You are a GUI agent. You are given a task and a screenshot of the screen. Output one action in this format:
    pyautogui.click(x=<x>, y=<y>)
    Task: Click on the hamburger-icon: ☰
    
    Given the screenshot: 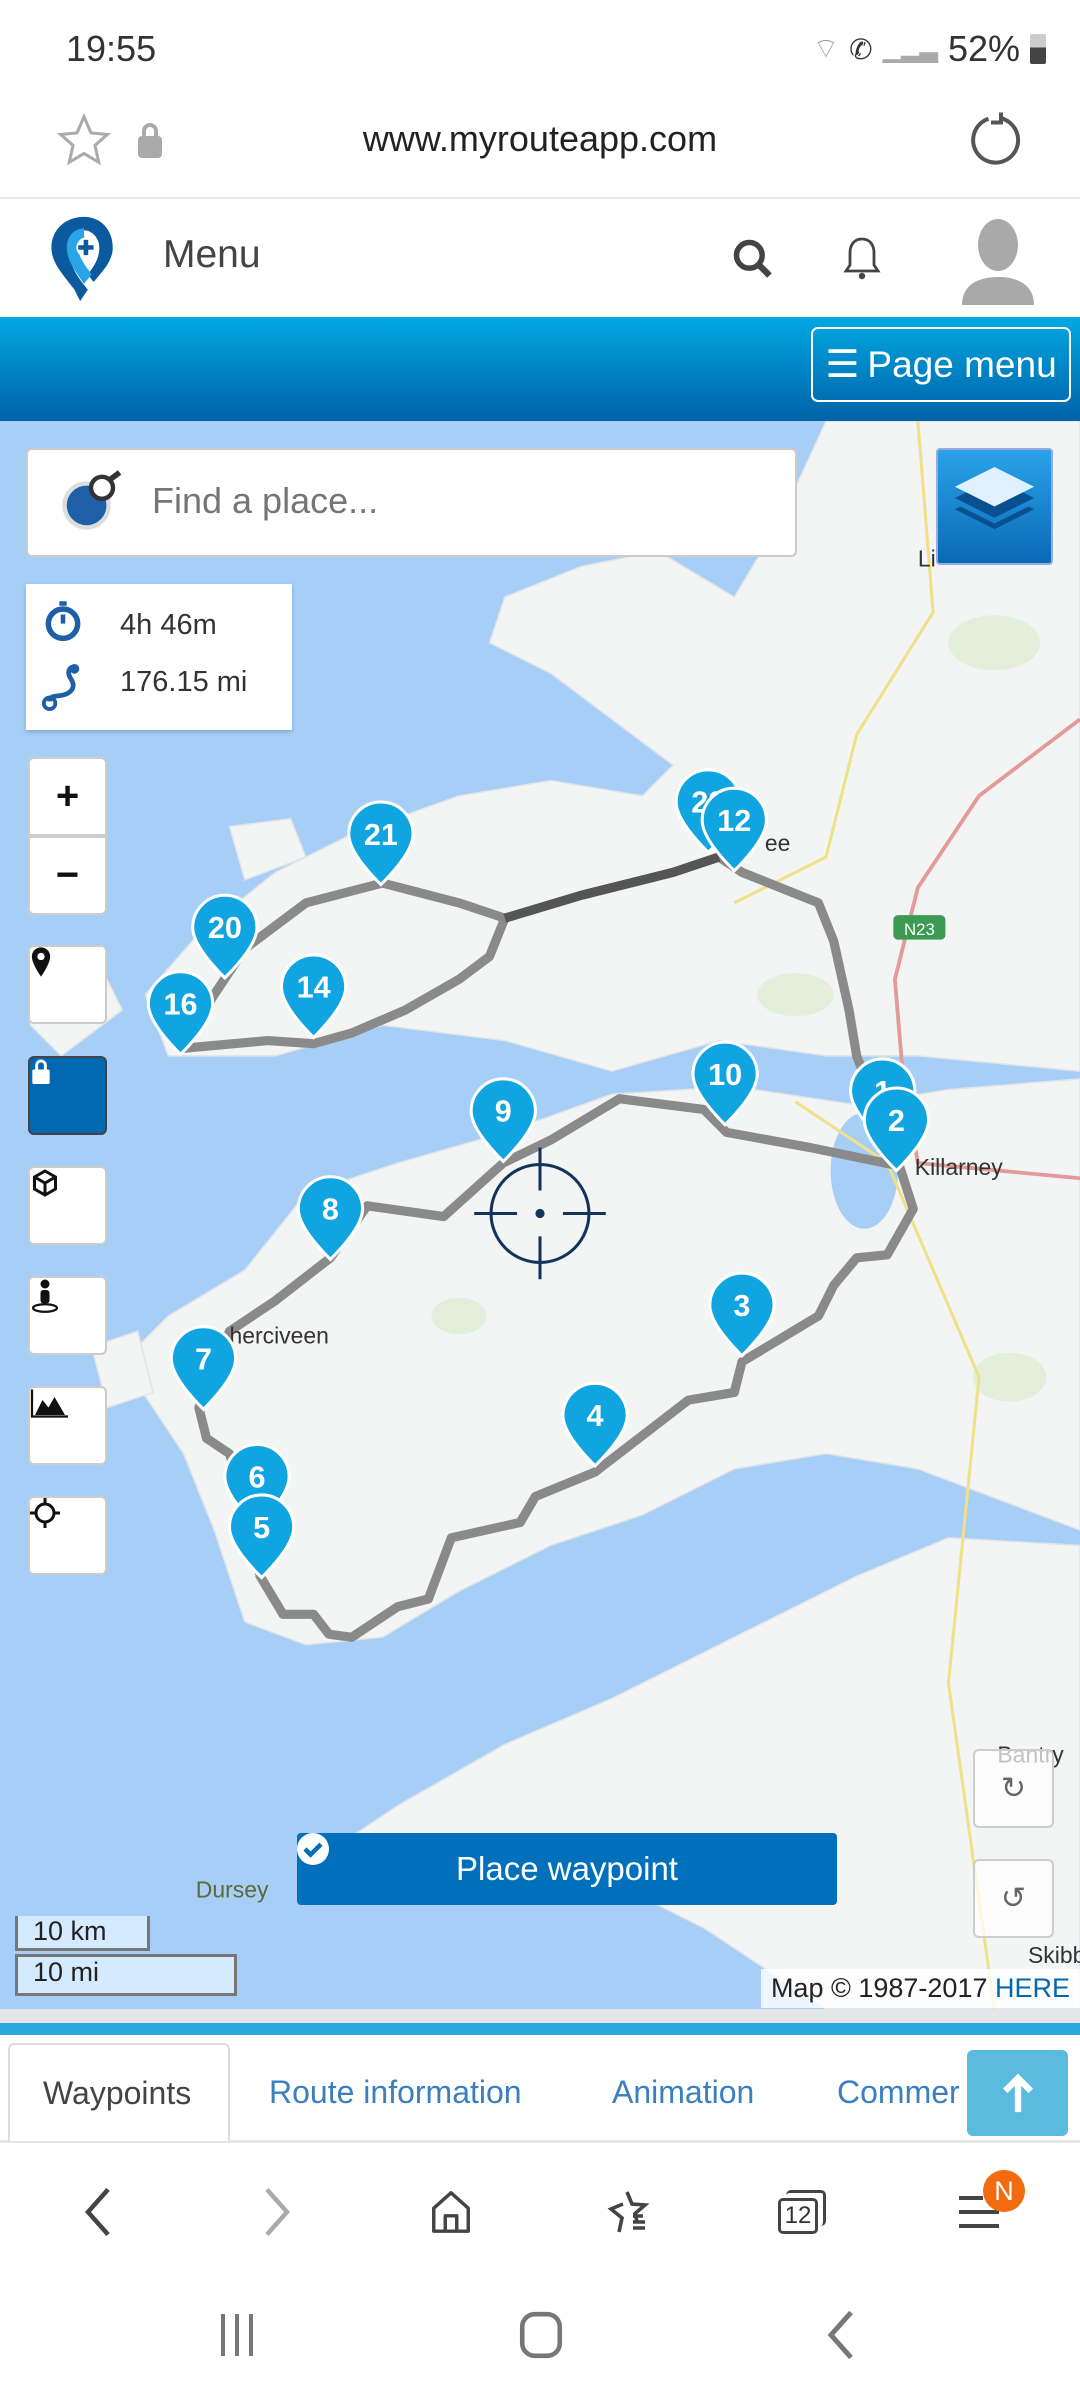 What is the action you would take?
    pyautogui.click(x=842, y=365)
    